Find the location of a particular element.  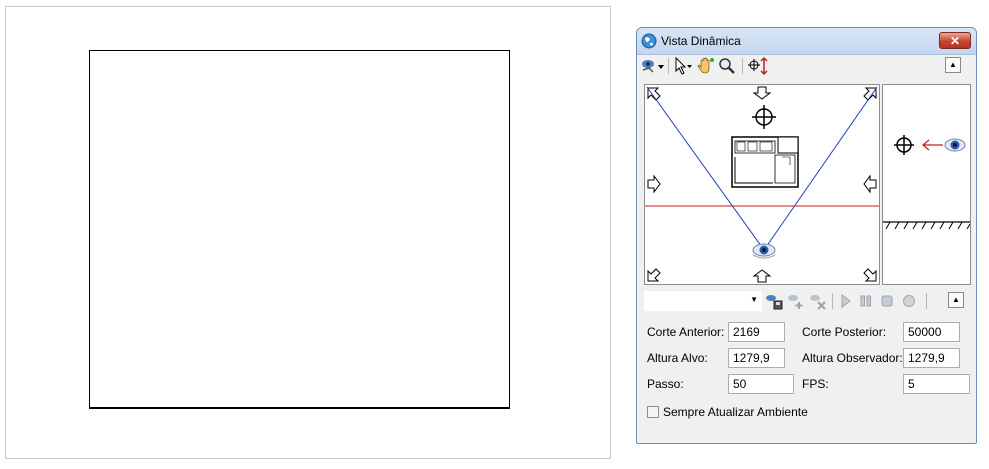

add-camera-icon is located at coordinates (796, 301).